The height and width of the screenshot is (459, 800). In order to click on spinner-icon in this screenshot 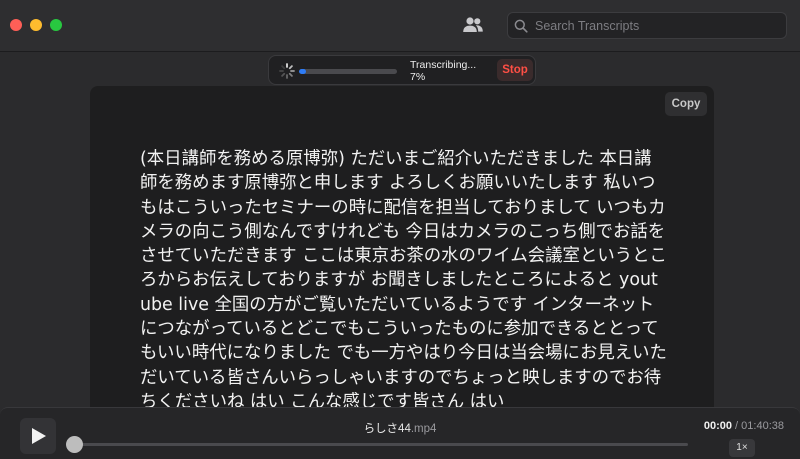, I will do `click(287, 71)`.